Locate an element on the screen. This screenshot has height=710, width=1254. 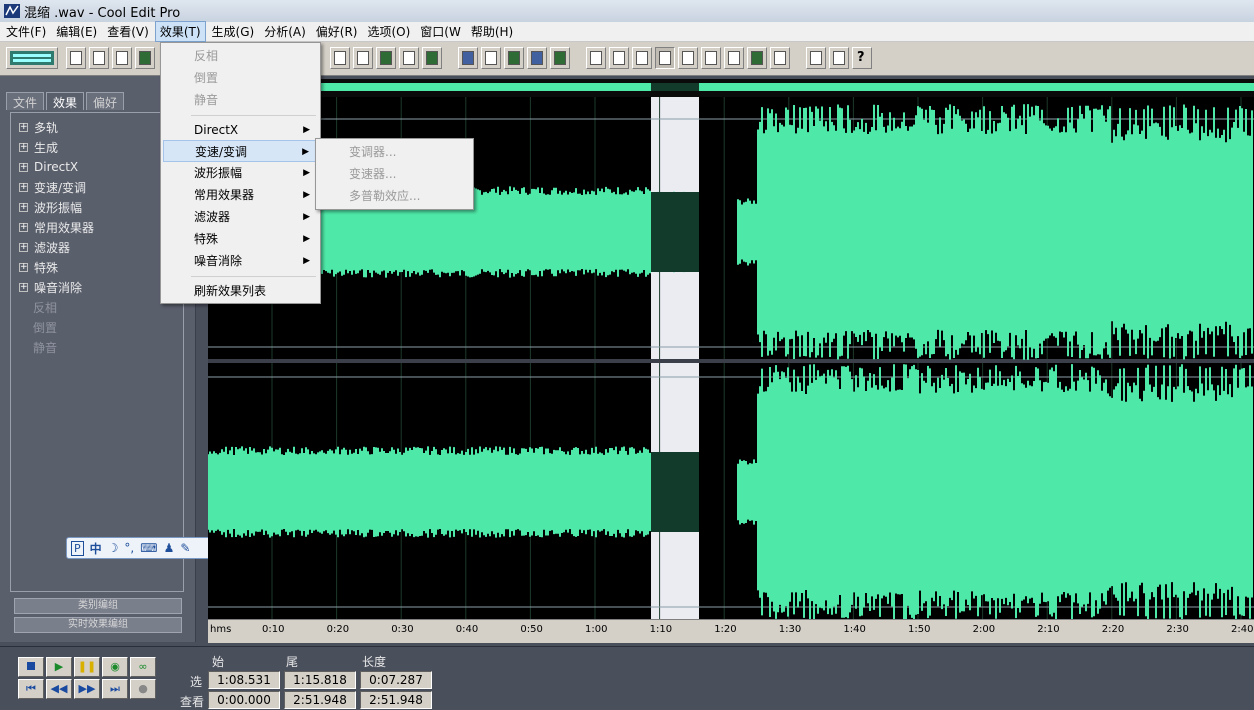
tree-group-filters: + 滤波器 is located at coordinates (97, 247).